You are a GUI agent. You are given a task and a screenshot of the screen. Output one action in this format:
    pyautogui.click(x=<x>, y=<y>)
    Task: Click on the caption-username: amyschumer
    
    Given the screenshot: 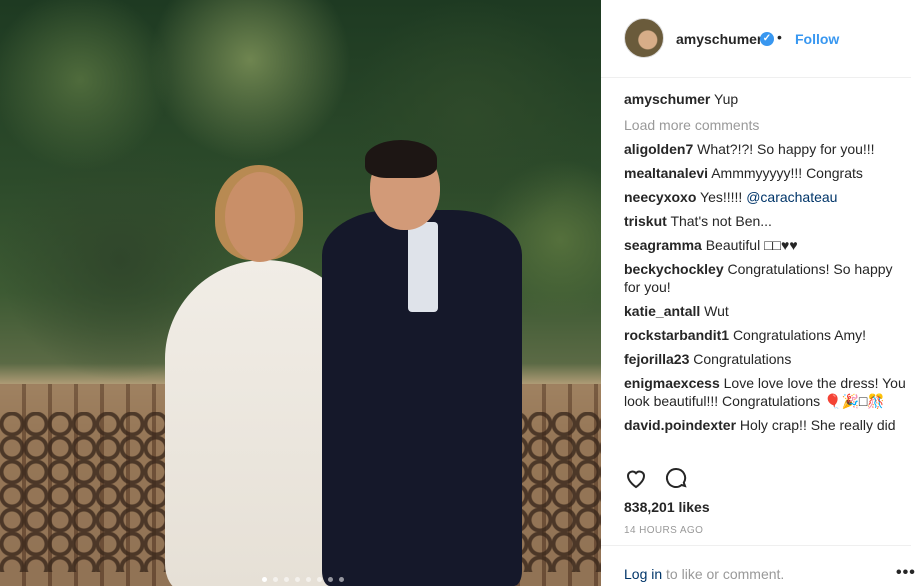 What is the action you would take?
    pyautogui.click(x=667, y=99)
    